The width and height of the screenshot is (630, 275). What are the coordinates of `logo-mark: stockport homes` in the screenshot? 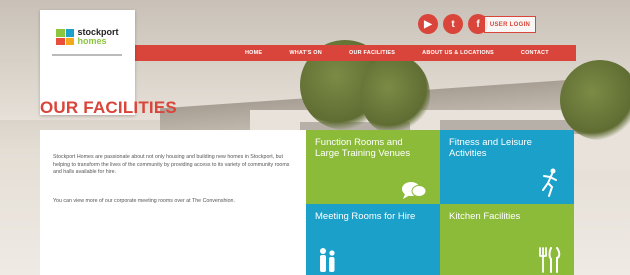 It's located at (87, 37).